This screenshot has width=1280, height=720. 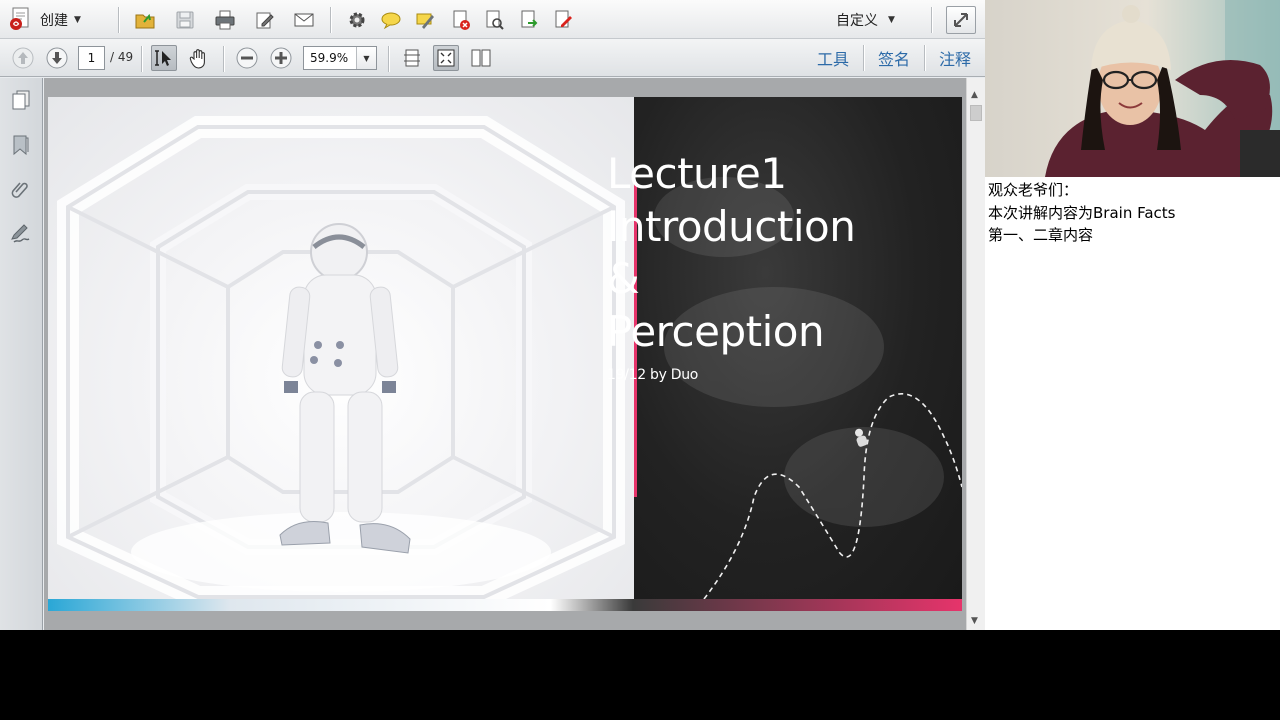 I want to click on highlighter-icon, so click(x=425, y=21).